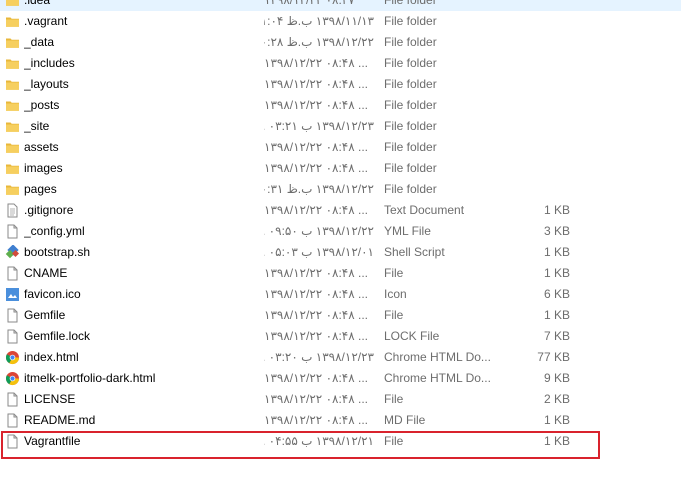 This screenshot has height=494, width=681. I want to click on file-size: 9 KB, so click(556, 378).